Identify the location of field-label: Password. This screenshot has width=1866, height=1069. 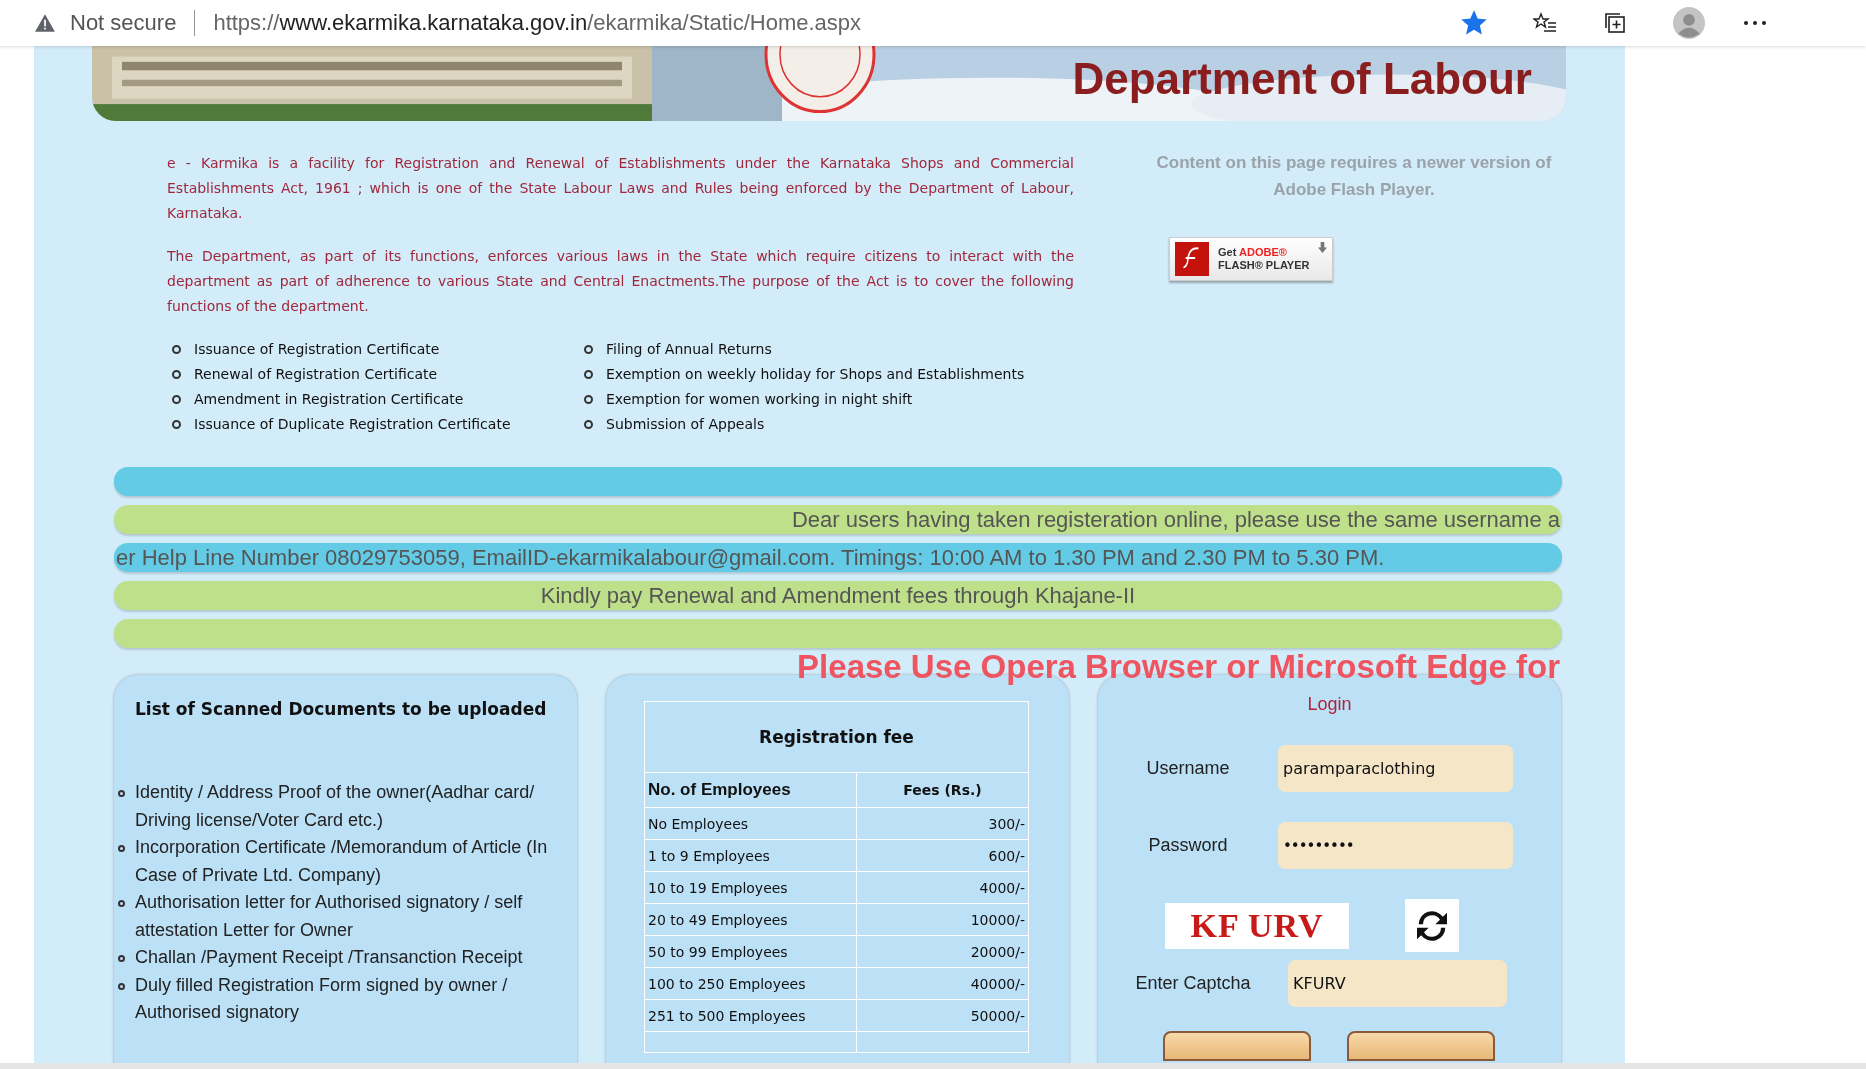
(1188, 845).